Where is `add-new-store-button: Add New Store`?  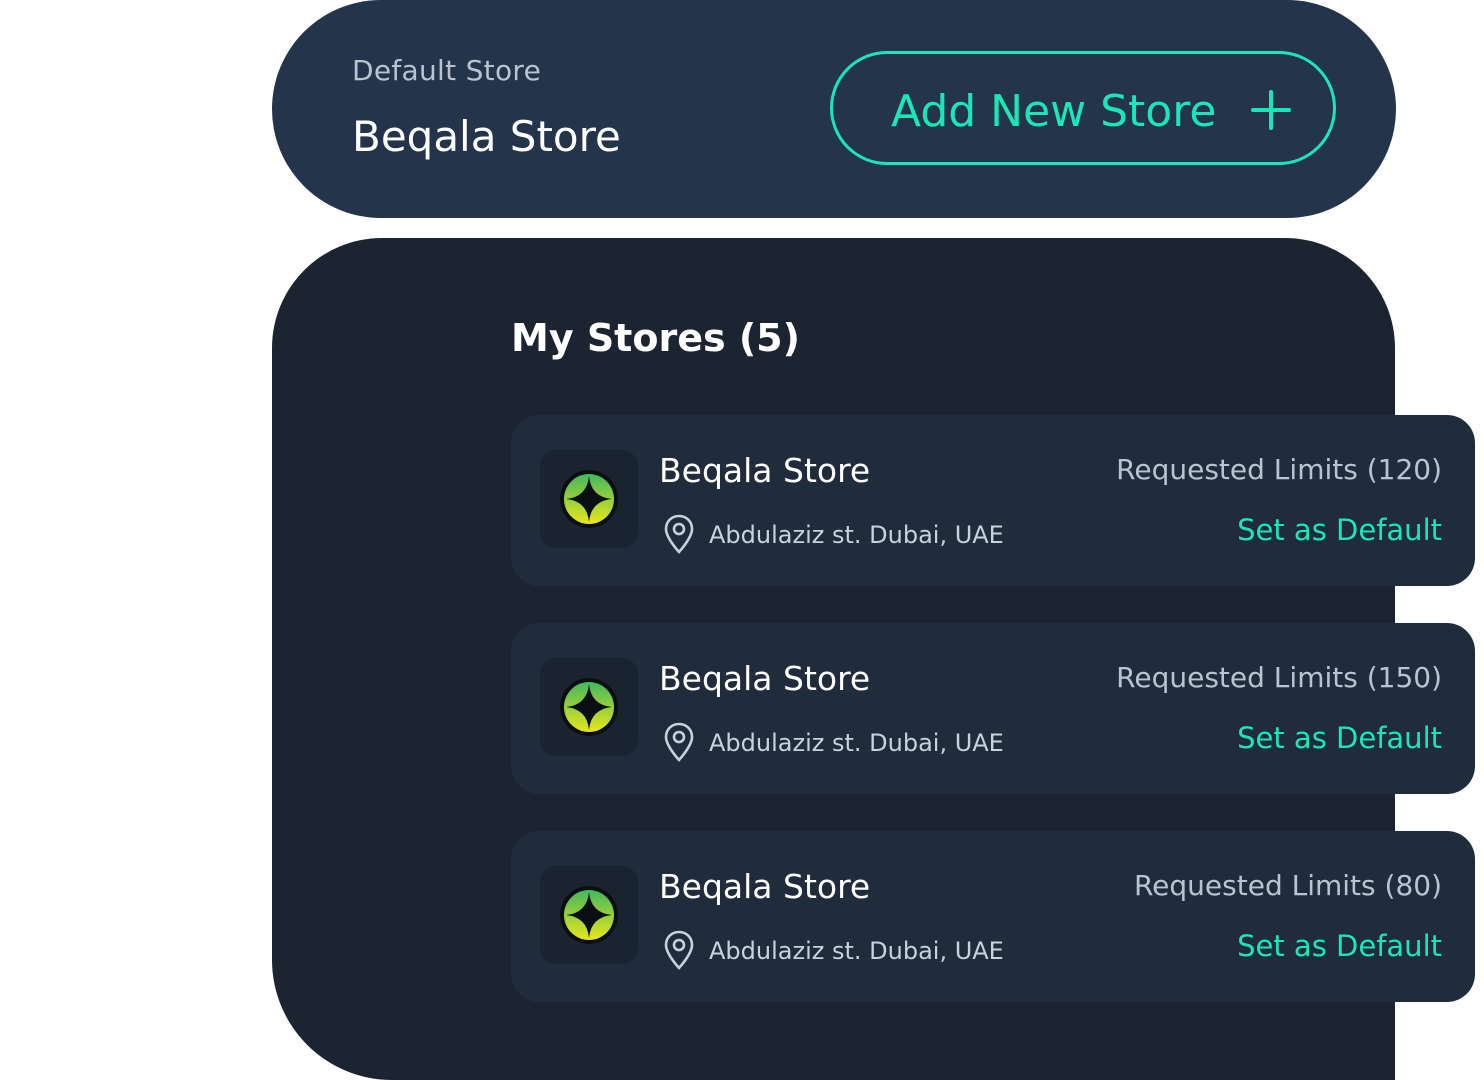
add-new-store-button: Add New Store is located at coordinates (1083, 108).